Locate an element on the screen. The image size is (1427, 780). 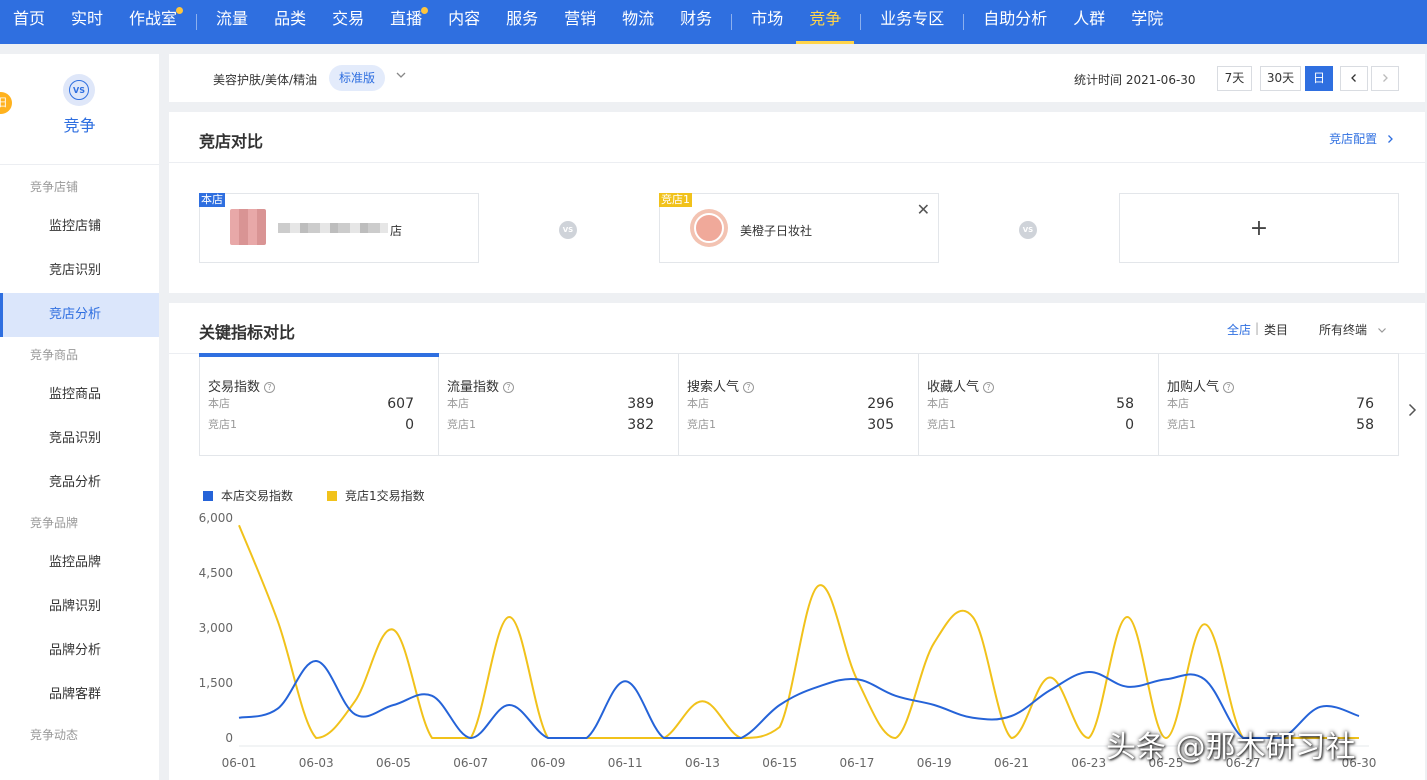
sidebar-group-label: 竞争商品 is located at coordinates (54, 355).